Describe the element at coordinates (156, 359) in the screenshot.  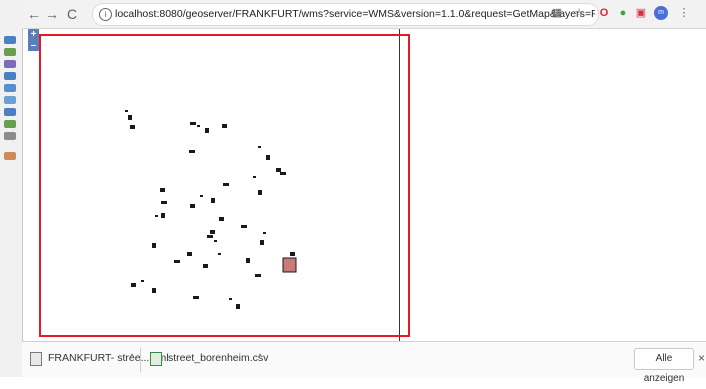
I see `csv-file-icon` at that location.